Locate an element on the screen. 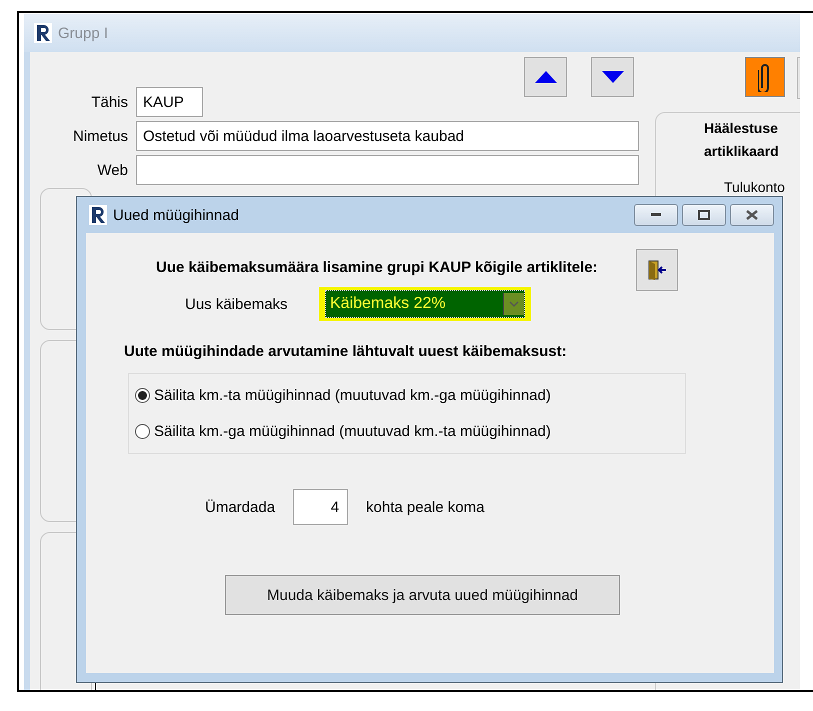  paperclip-icon is located at coordinates (765, 77).